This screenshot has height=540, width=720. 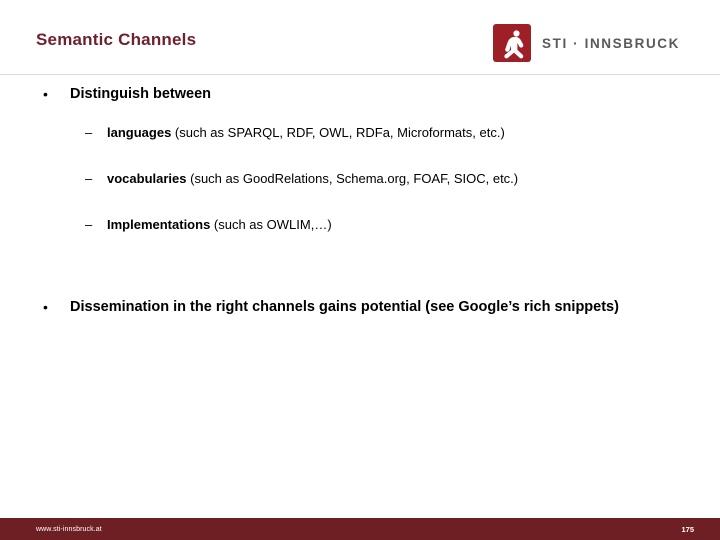 I want to click on slide-footer: www.sti-innsbruck.at 175, so click(x=360, y=529).